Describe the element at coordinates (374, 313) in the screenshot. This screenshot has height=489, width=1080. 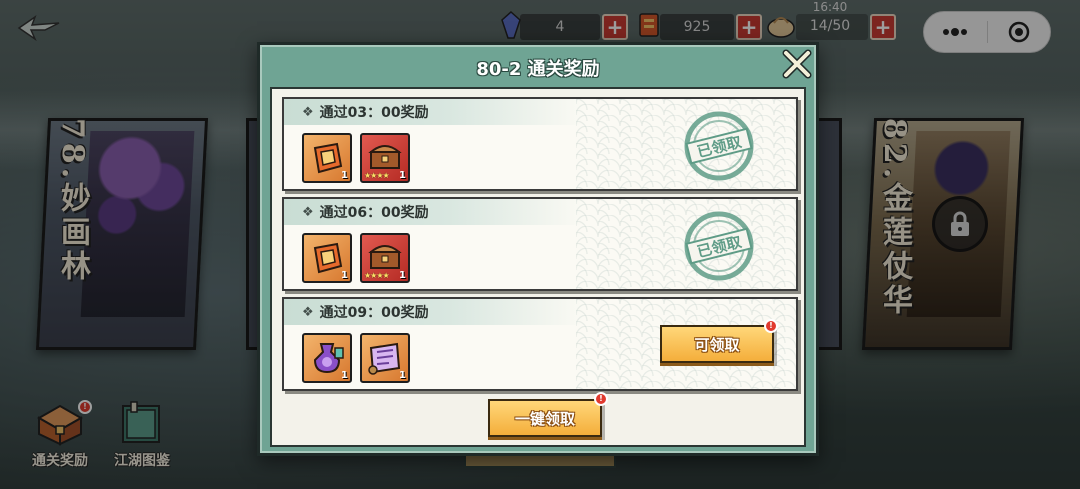
I see `row-header-label: 通过09：00奖励` at that location.